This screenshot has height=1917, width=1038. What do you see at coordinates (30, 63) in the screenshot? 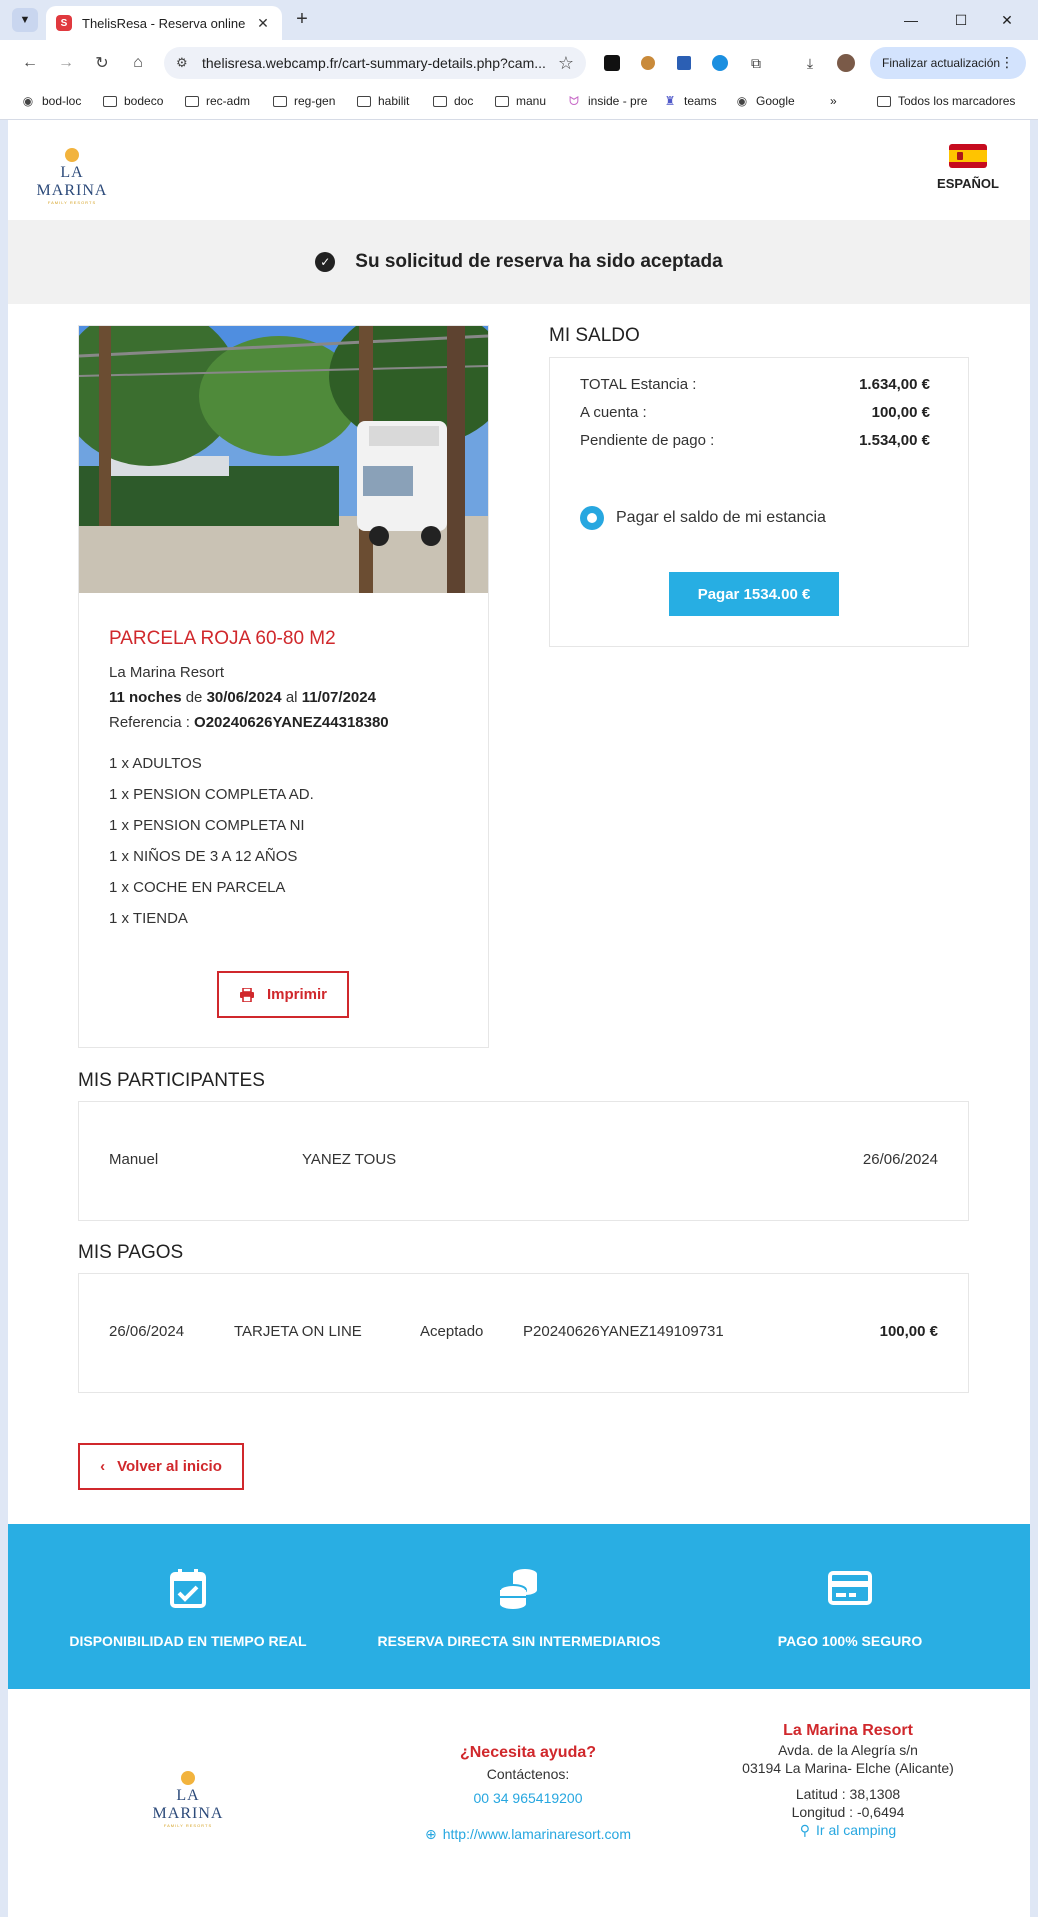
I see `back-arrow-icon: ←` at bounding box center [30, 63].